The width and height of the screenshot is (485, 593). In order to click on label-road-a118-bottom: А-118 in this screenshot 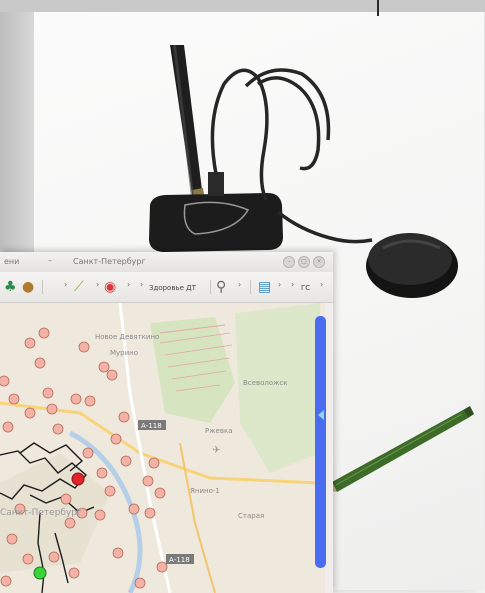, I will do `click(179, 560)`.